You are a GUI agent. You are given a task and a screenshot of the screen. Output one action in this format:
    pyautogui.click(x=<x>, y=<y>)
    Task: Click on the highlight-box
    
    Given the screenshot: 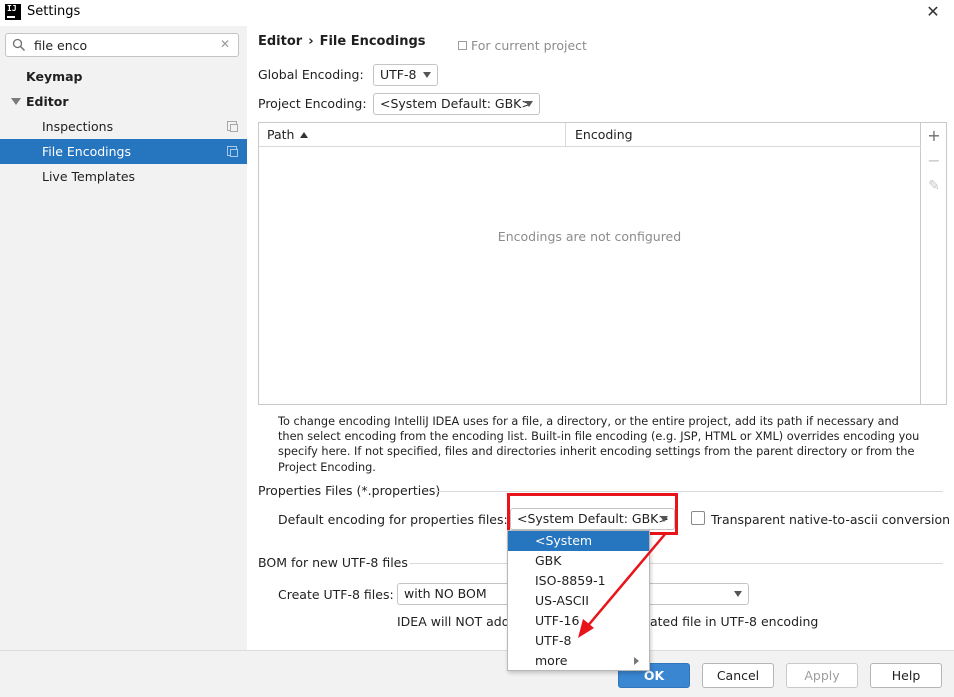 What is the action you would take?
    pyautogui.click(x=592, y=514)
    